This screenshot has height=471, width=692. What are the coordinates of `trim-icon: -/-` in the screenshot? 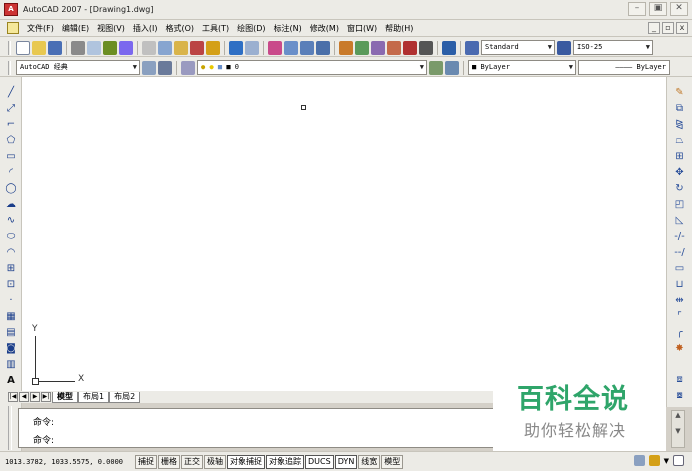 It's located at (679, 236).